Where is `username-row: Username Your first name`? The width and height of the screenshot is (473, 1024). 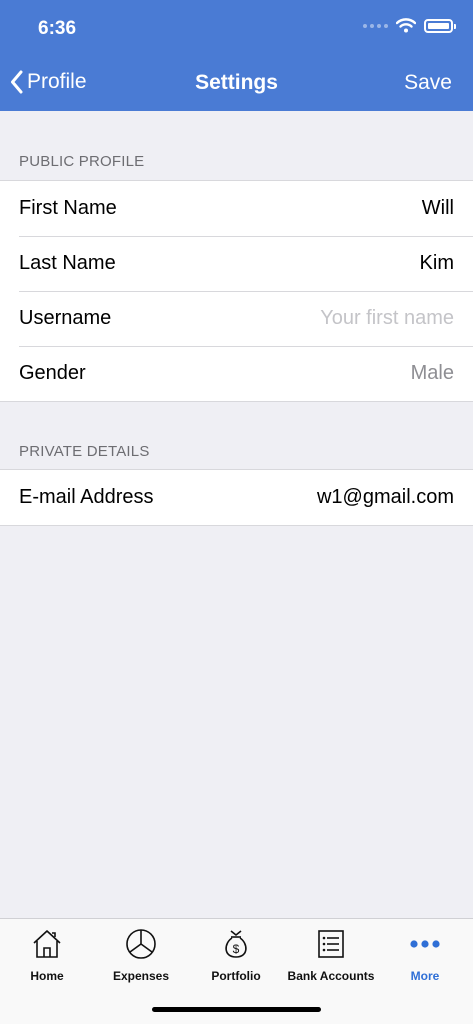 username-row: Username Your first name is located at coordinates (236, 318).